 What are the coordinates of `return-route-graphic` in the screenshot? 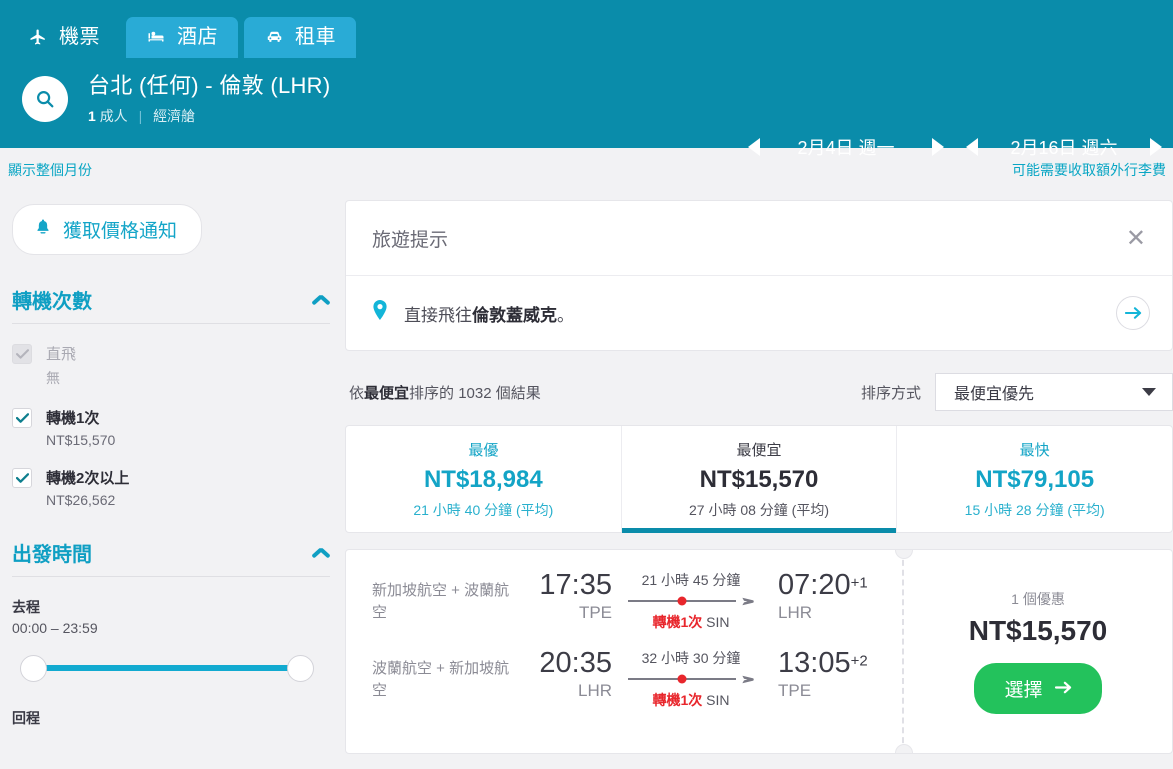 It's located at (691, 679).